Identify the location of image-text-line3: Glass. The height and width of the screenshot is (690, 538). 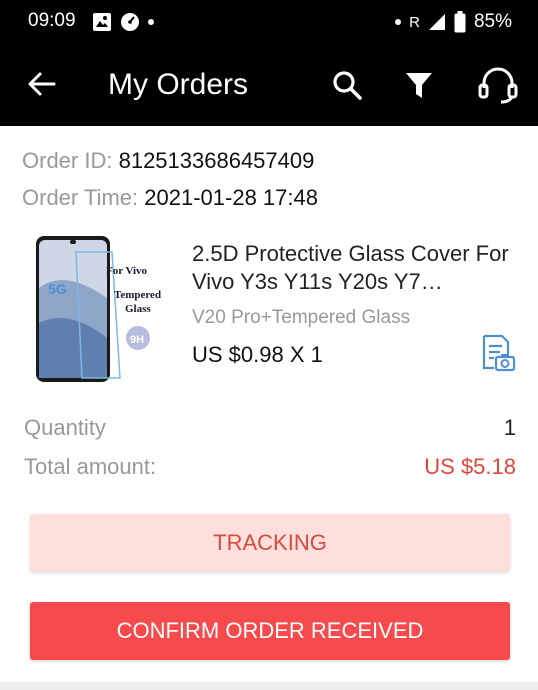
(138, 309).